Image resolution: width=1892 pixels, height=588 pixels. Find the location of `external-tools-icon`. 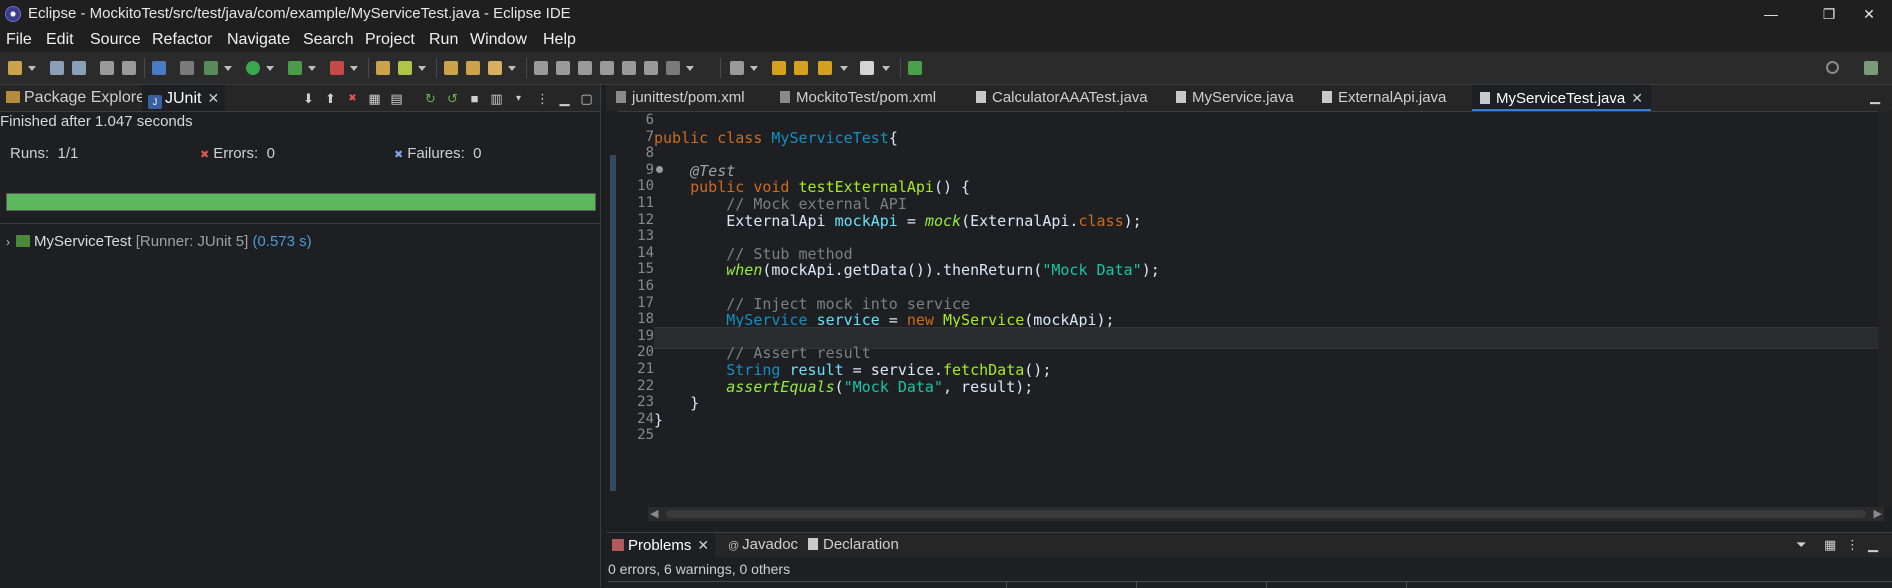

external-tools-icon is located at coordinates (337, 68).